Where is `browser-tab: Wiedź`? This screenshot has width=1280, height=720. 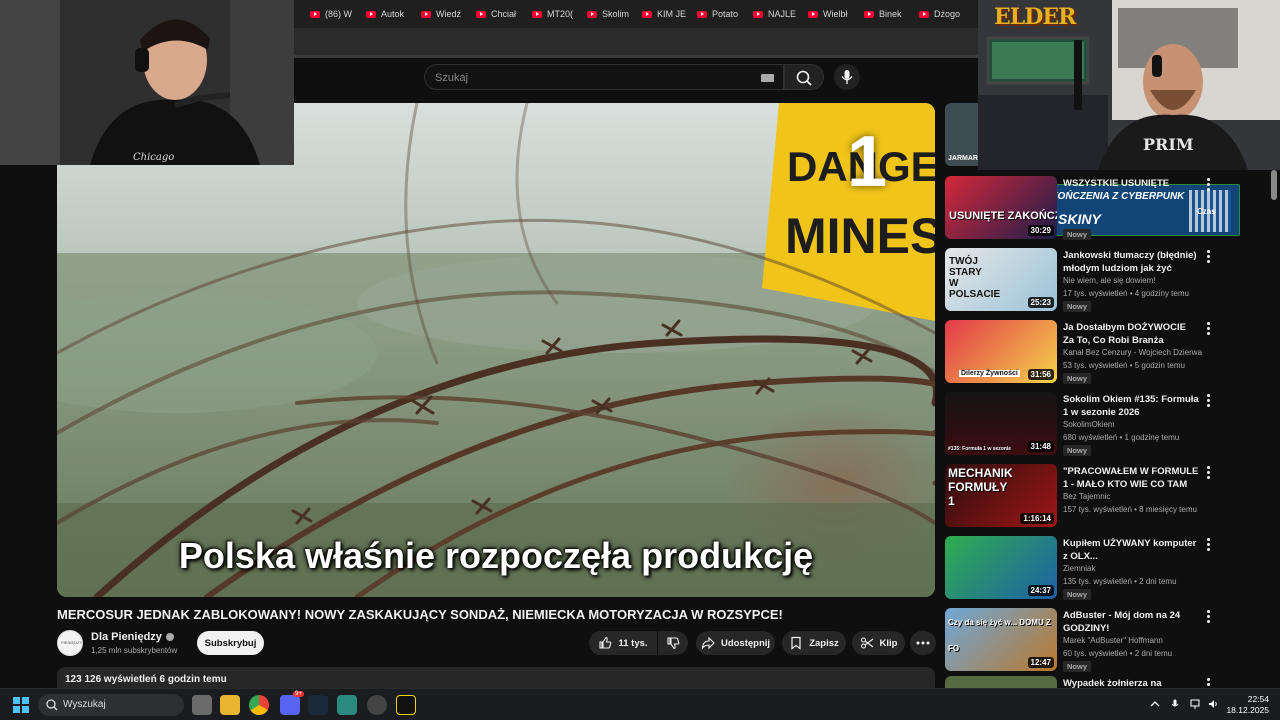 browser-tab: Wiedź is located at coordinates (443, 14).